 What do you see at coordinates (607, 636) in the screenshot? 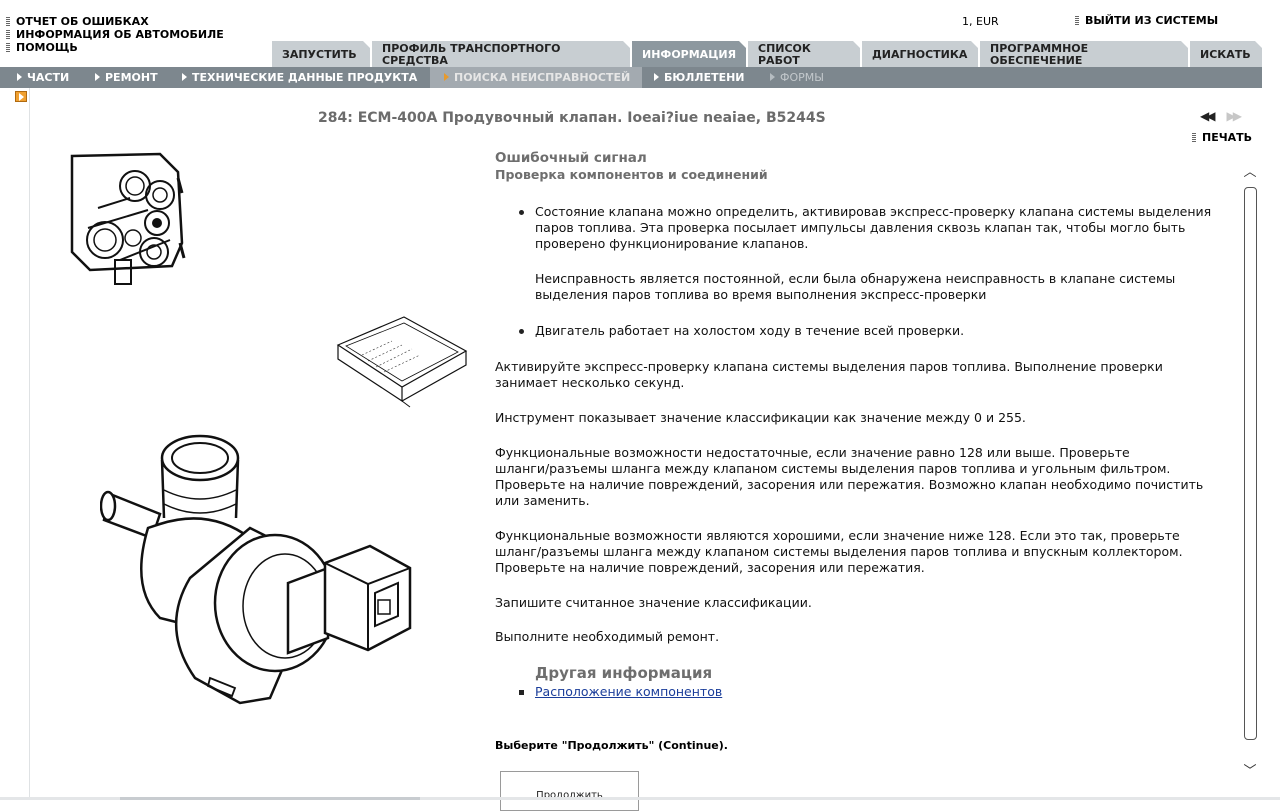
I see `paragraph-6: Выполните необходимый ремонт.` at bounding box center [607, 636].